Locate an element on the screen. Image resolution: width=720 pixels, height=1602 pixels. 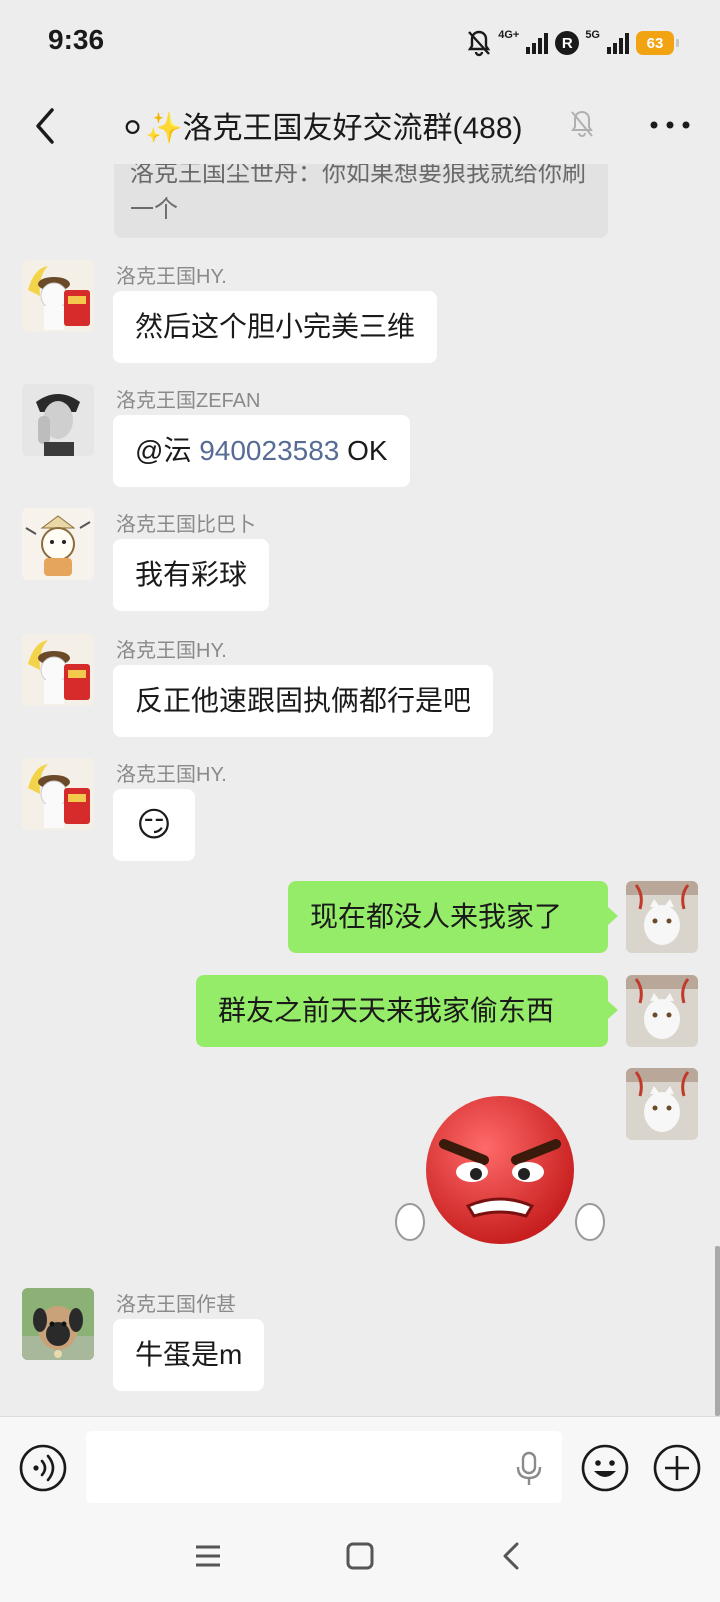
mute-bell-icon is located at coordinates (582, 123).